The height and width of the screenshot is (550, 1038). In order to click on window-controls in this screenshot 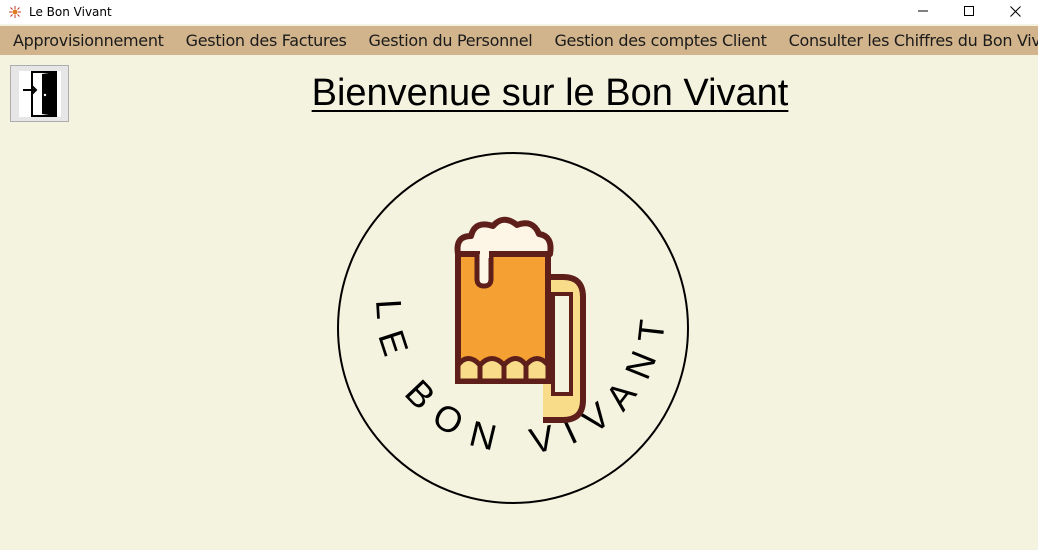, I will do `click(969, 12)`.